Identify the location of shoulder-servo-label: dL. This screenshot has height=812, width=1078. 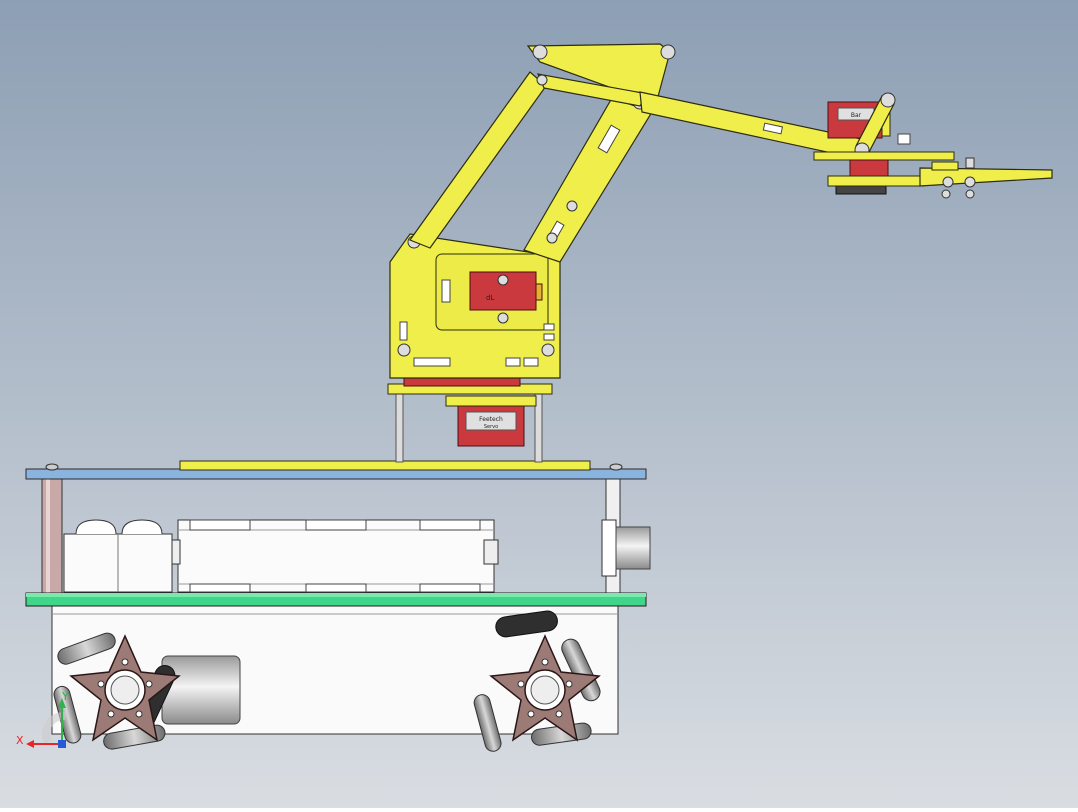
(490, 298).